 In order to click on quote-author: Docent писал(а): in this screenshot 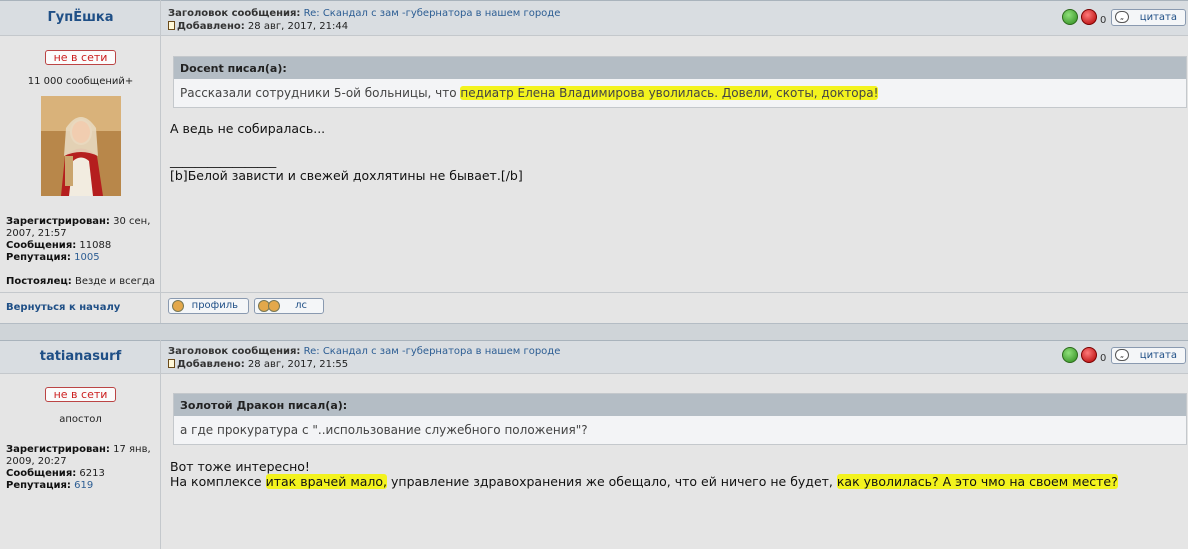, I will do `click(680, 68)`.